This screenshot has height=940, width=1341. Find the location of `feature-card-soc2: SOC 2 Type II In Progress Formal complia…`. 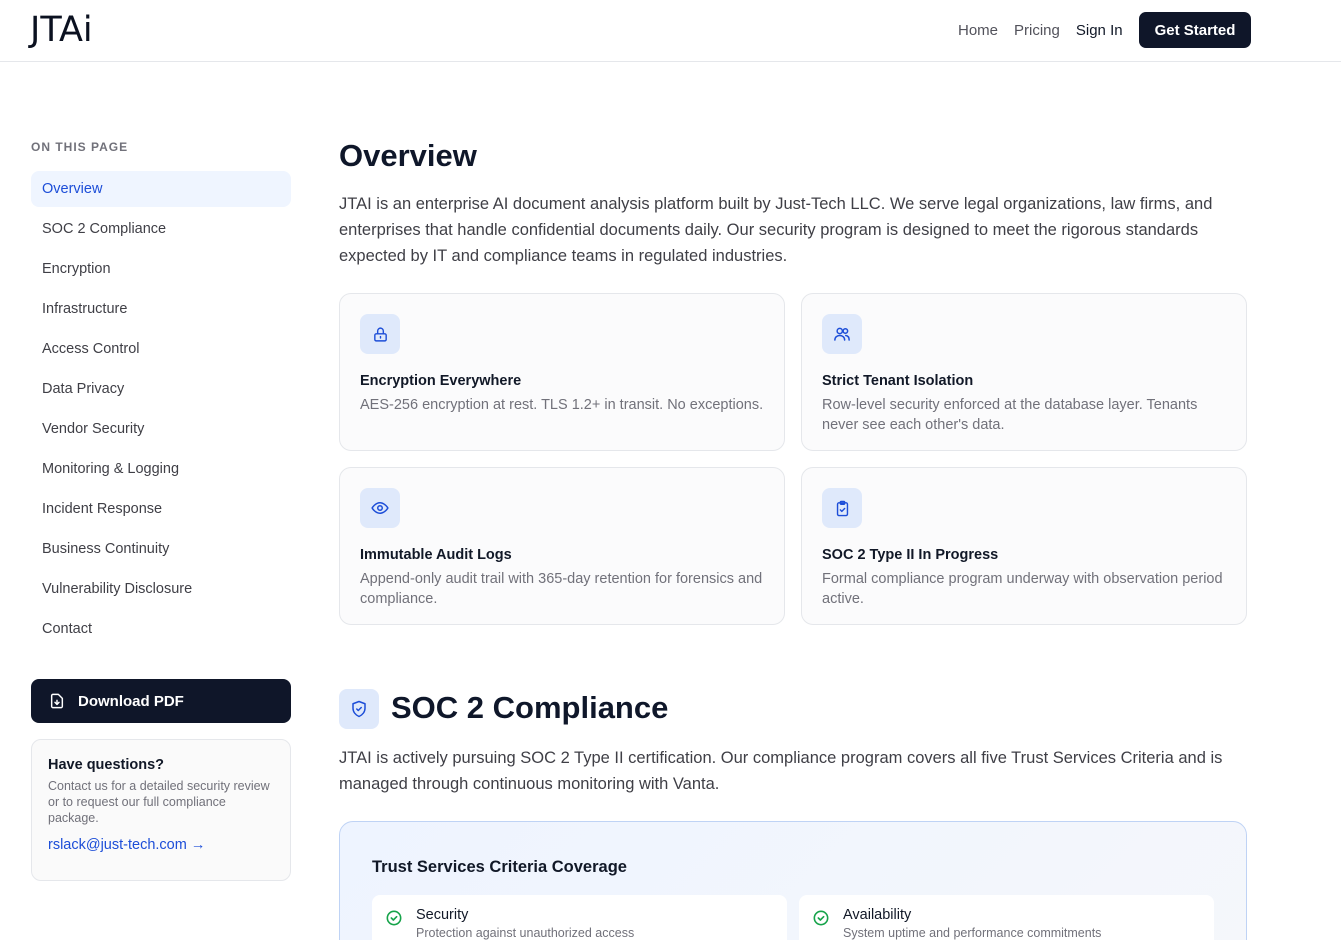

feature-card-soc2: SOC 2 Type II In Progress Formal complia… is located at coordinates (1024, 546).